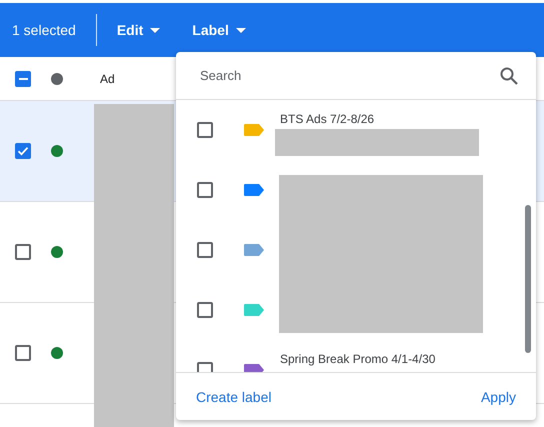 Image resolution: width=544 pixels, height=427 pixels. What do you see at coordinates (509, 75) in the screenshot?
I see `search-icon` at bounding box center [509, 75].